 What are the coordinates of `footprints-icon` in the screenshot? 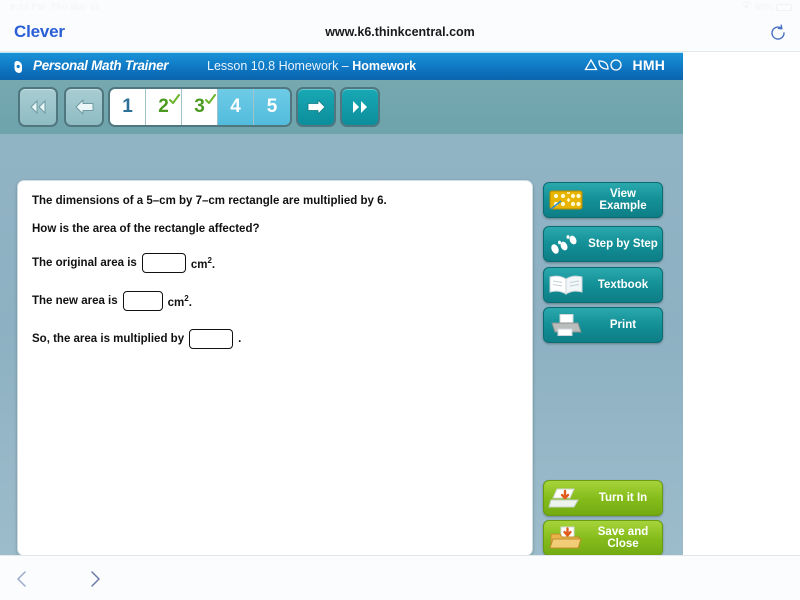 It's located at (566, 244).